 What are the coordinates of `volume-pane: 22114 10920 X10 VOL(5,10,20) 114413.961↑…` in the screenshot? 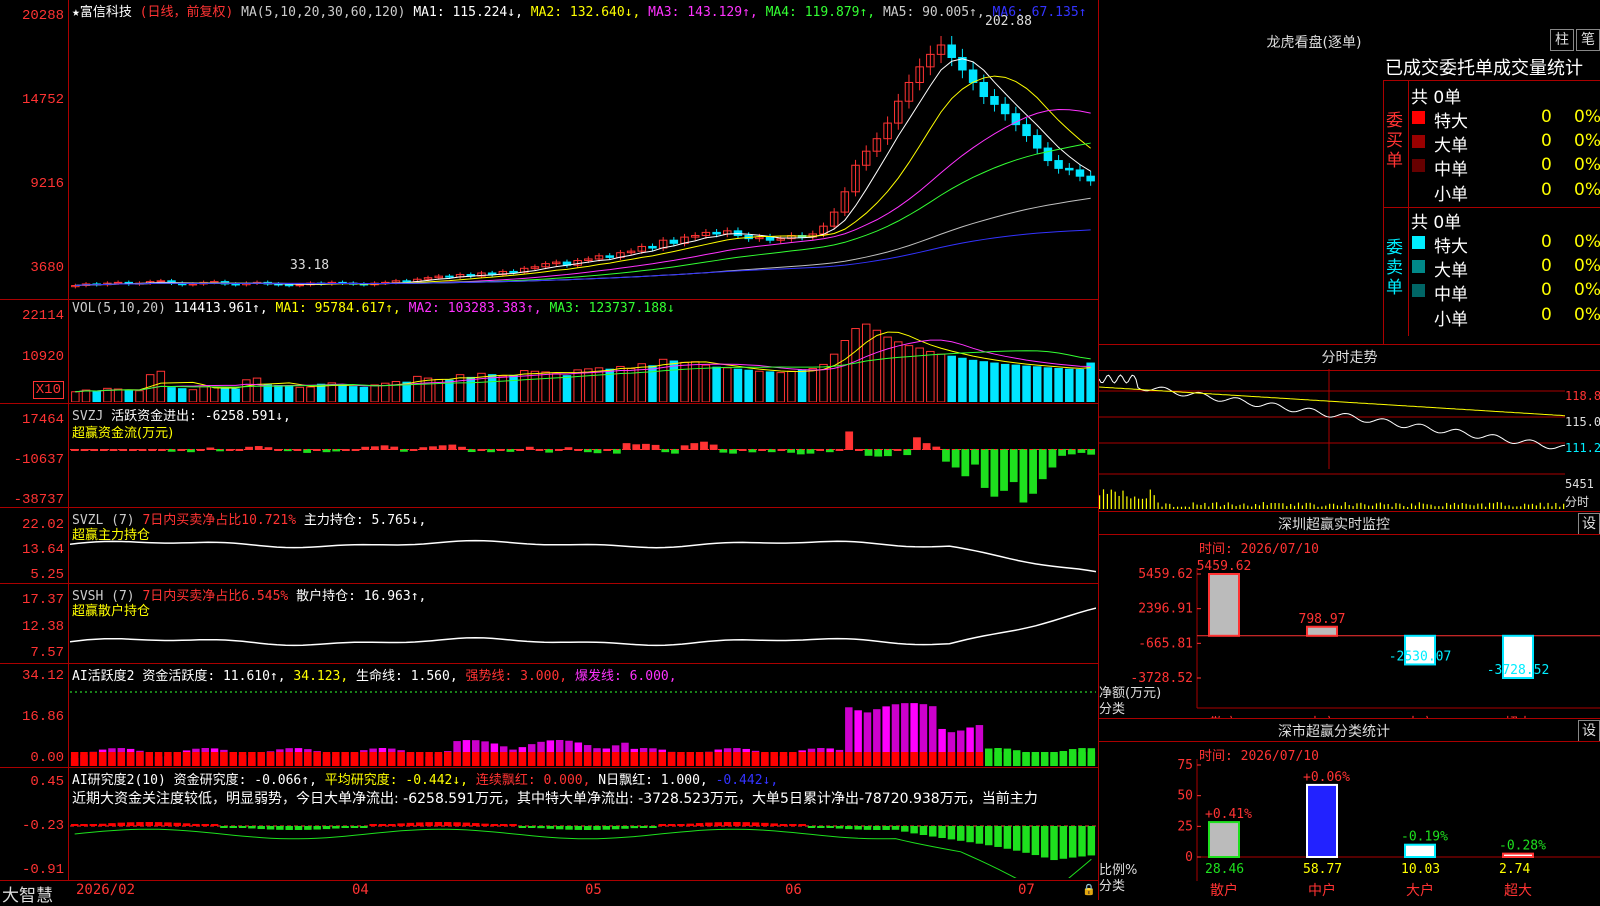 It's located at (549, 352).